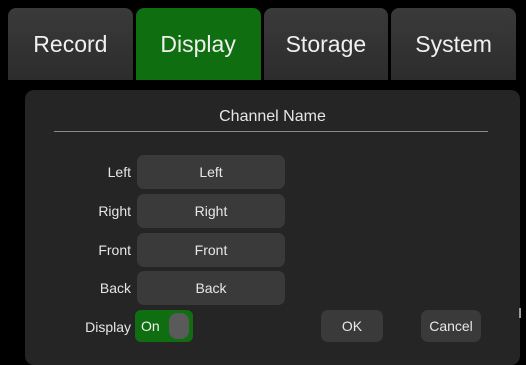 Image resolution: width=526 pixels, height=365 pixels. I want to click on tab-storage: Storage, so click(326, 44).